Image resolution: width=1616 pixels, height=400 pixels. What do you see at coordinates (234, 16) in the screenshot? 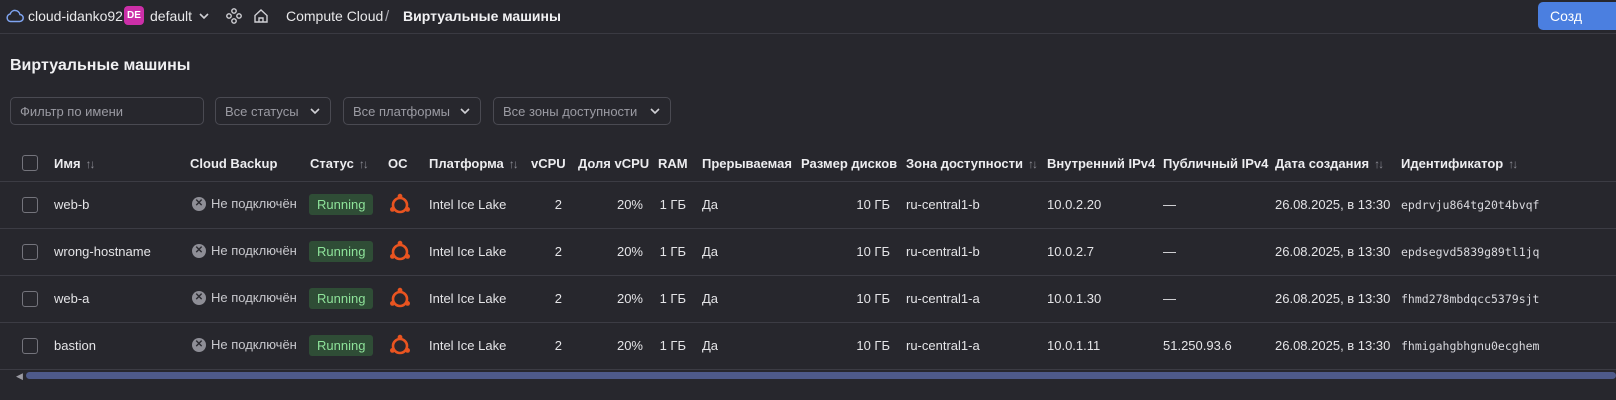
I see `services-icon` at bounding box center [234, 16].